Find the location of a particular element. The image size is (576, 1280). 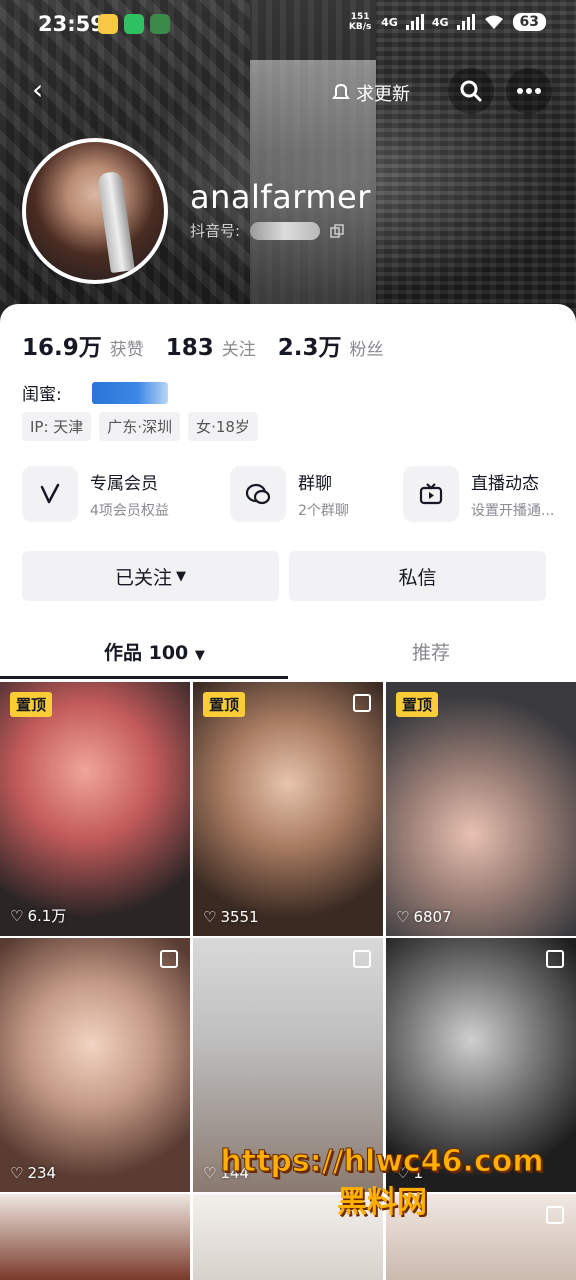

feature-vip: 专属会员 4项会员权益 is located at coordinates (95, 494).